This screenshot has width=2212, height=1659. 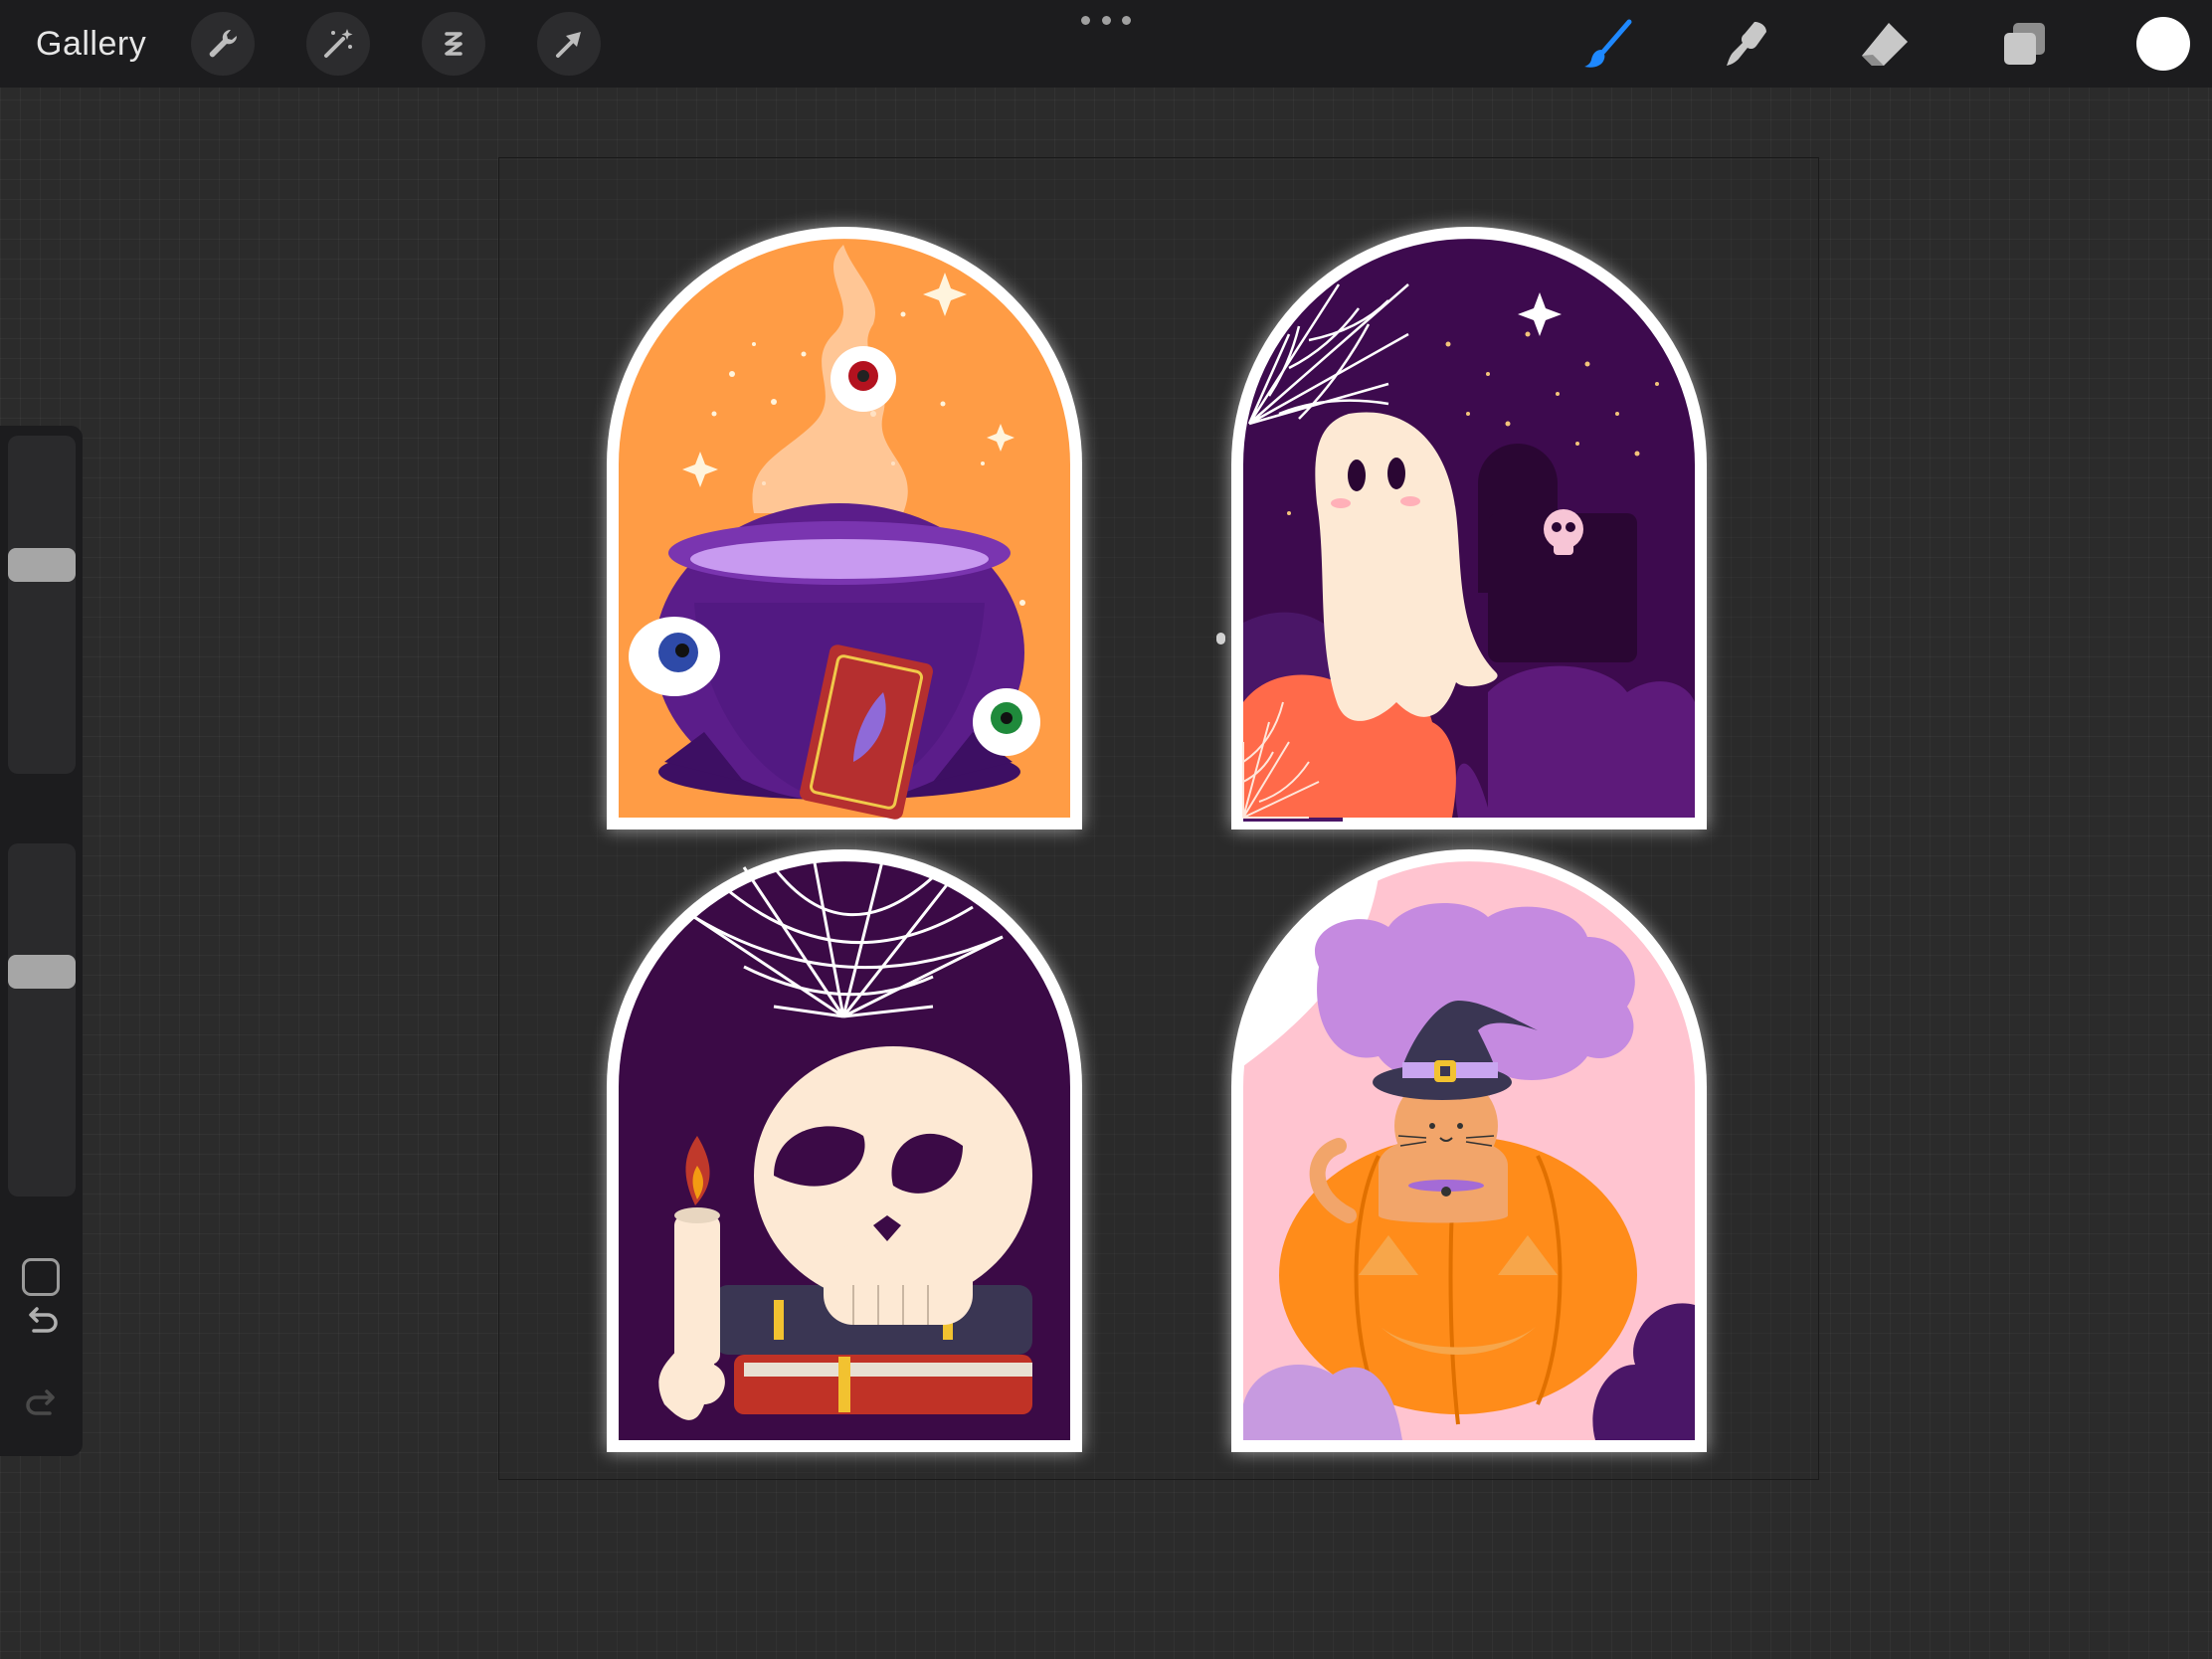 I want to click on left-sidebar, so click(x=41, y=941).